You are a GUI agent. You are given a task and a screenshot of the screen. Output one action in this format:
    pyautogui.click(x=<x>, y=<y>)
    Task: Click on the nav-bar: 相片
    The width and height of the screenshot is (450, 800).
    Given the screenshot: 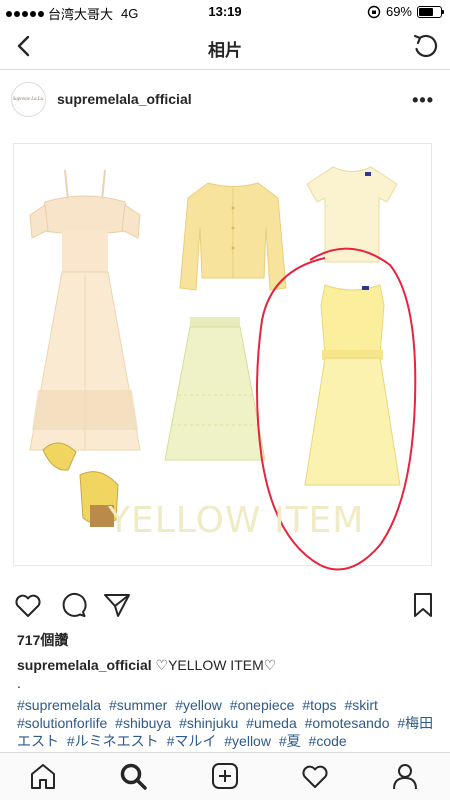 What is the action you would take?
    pyautogui.click(x=225, y=46)
    